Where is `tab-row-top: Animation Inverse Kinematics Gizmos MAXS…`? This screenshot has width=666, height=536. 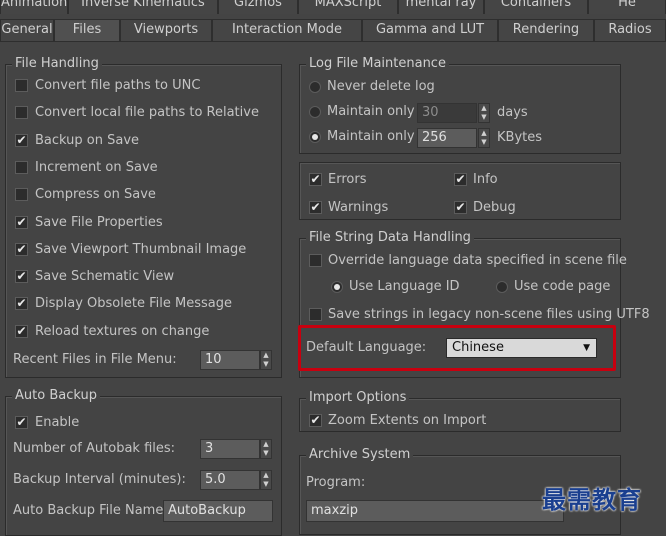 tab-row-top: Animation Inverse Kinematics Gizmos MAXS… is located at coordinates (333, 7).